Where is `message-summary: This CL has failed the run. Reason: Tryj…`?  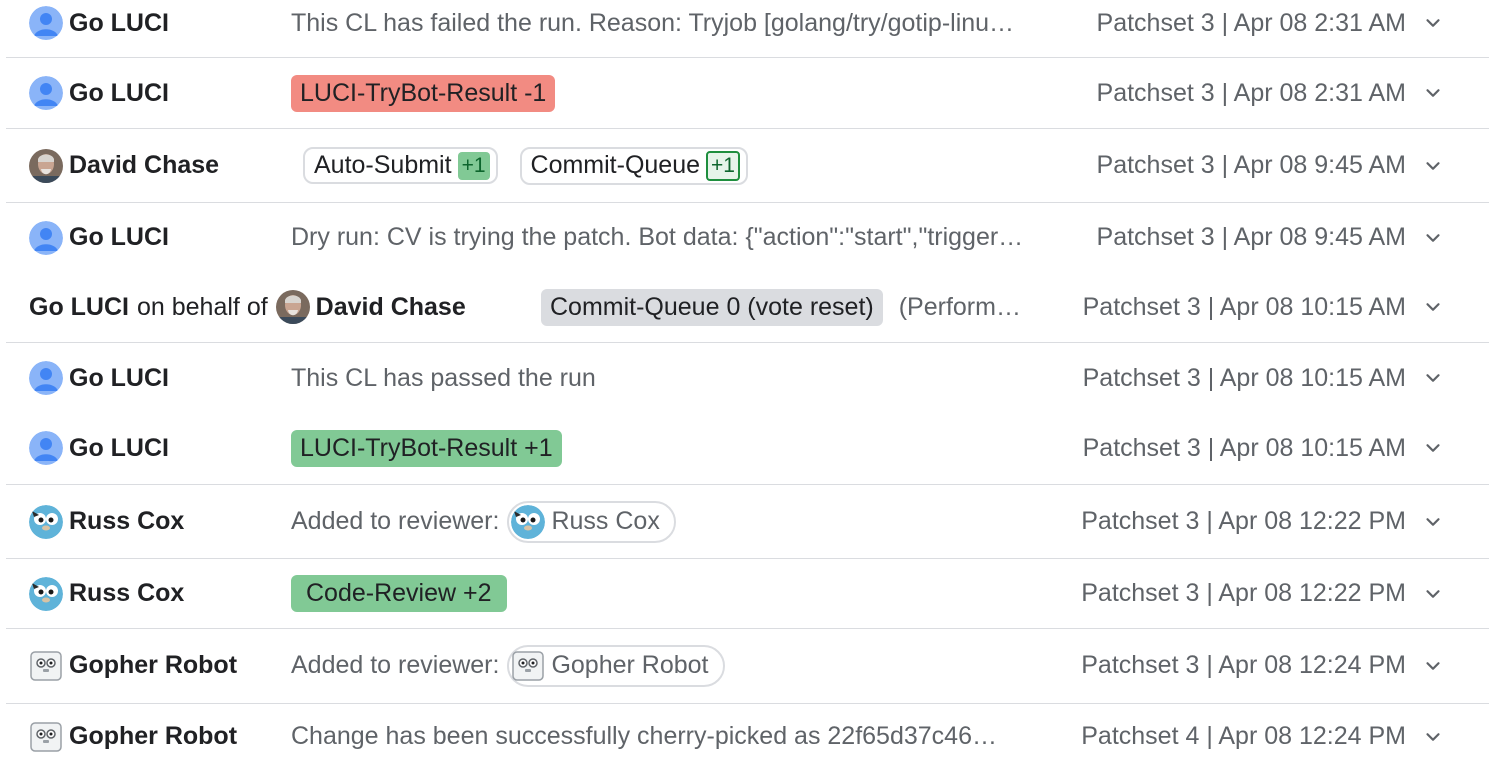 message-summary: This CL has failed the run. Reason: Tryj… is located at coordinates (652, 23).